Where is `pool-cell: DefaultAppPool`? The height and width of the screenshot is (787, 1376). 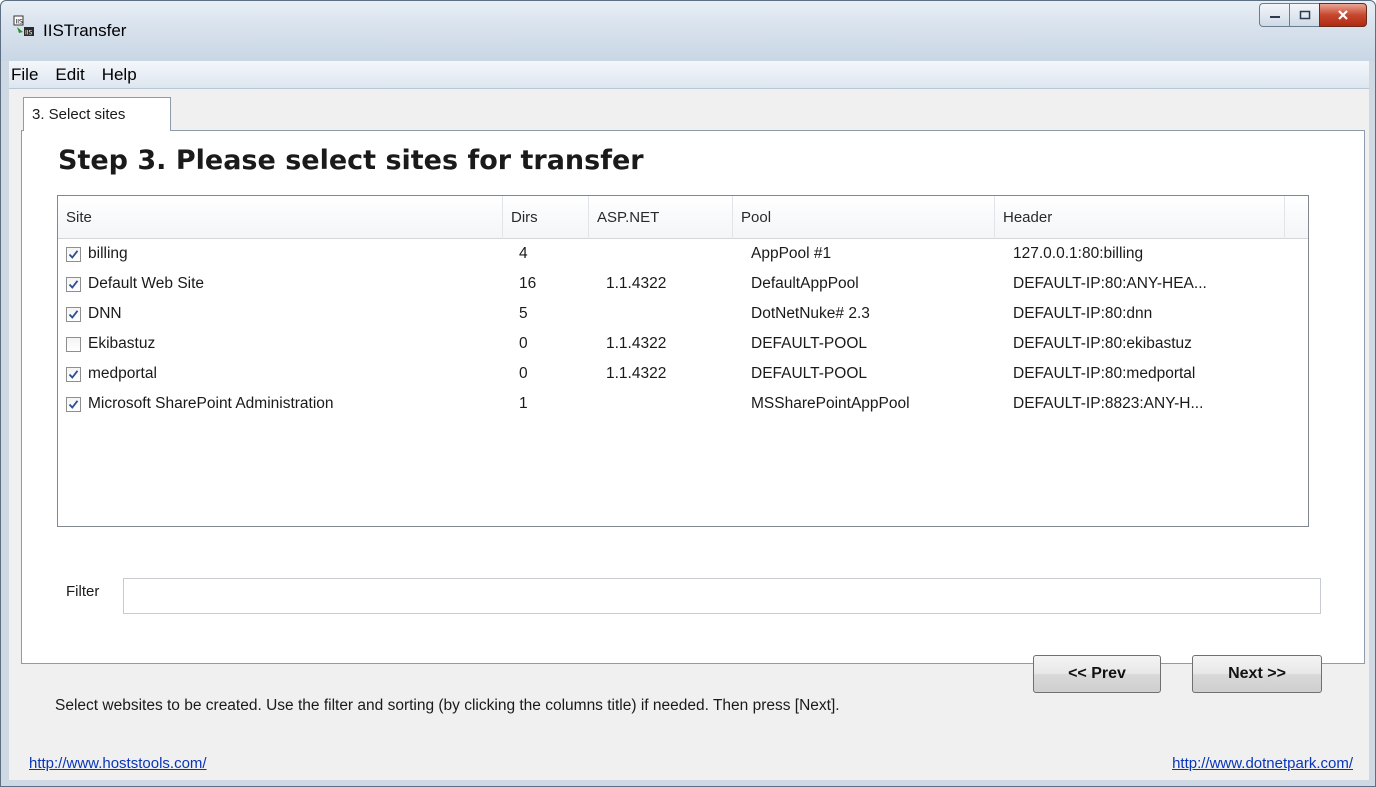 pool-cell: DefaultAppPool is located at coordinates (805, 283).